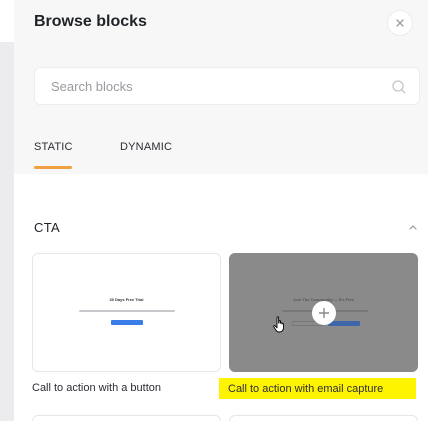  I want to click on hand-pointer-icon, so click(278, 324).